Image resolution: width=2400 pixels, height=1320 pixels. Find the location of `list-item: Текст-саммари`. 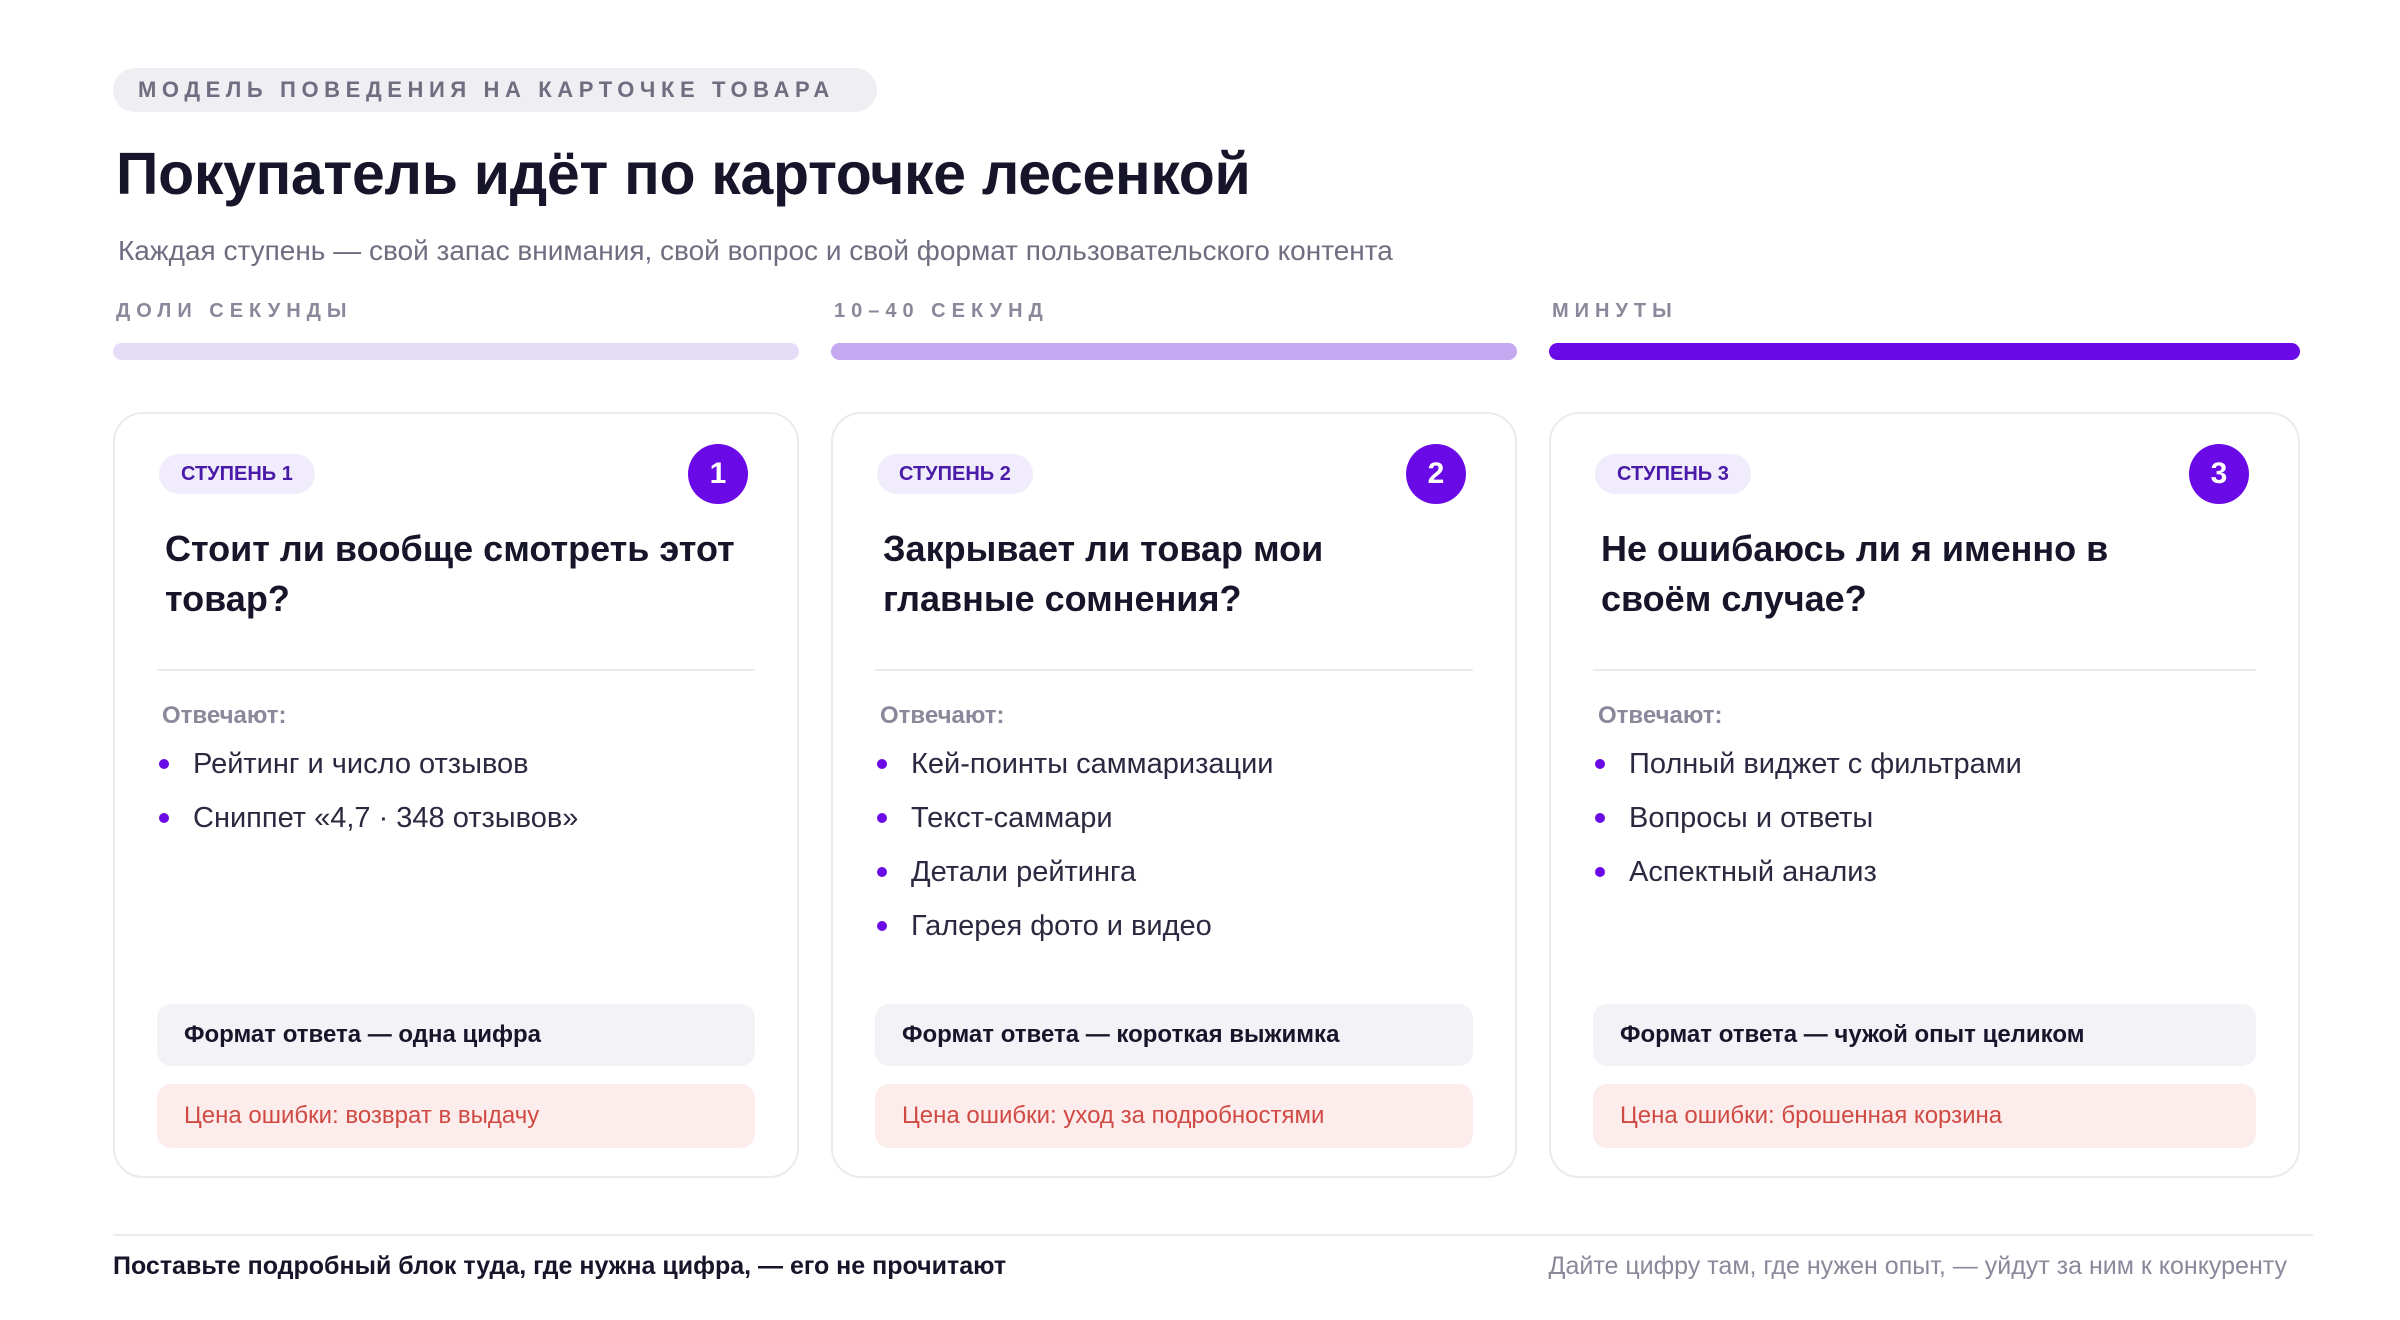

list-item: Текст-саммари is located at coordinates (1075, 825).